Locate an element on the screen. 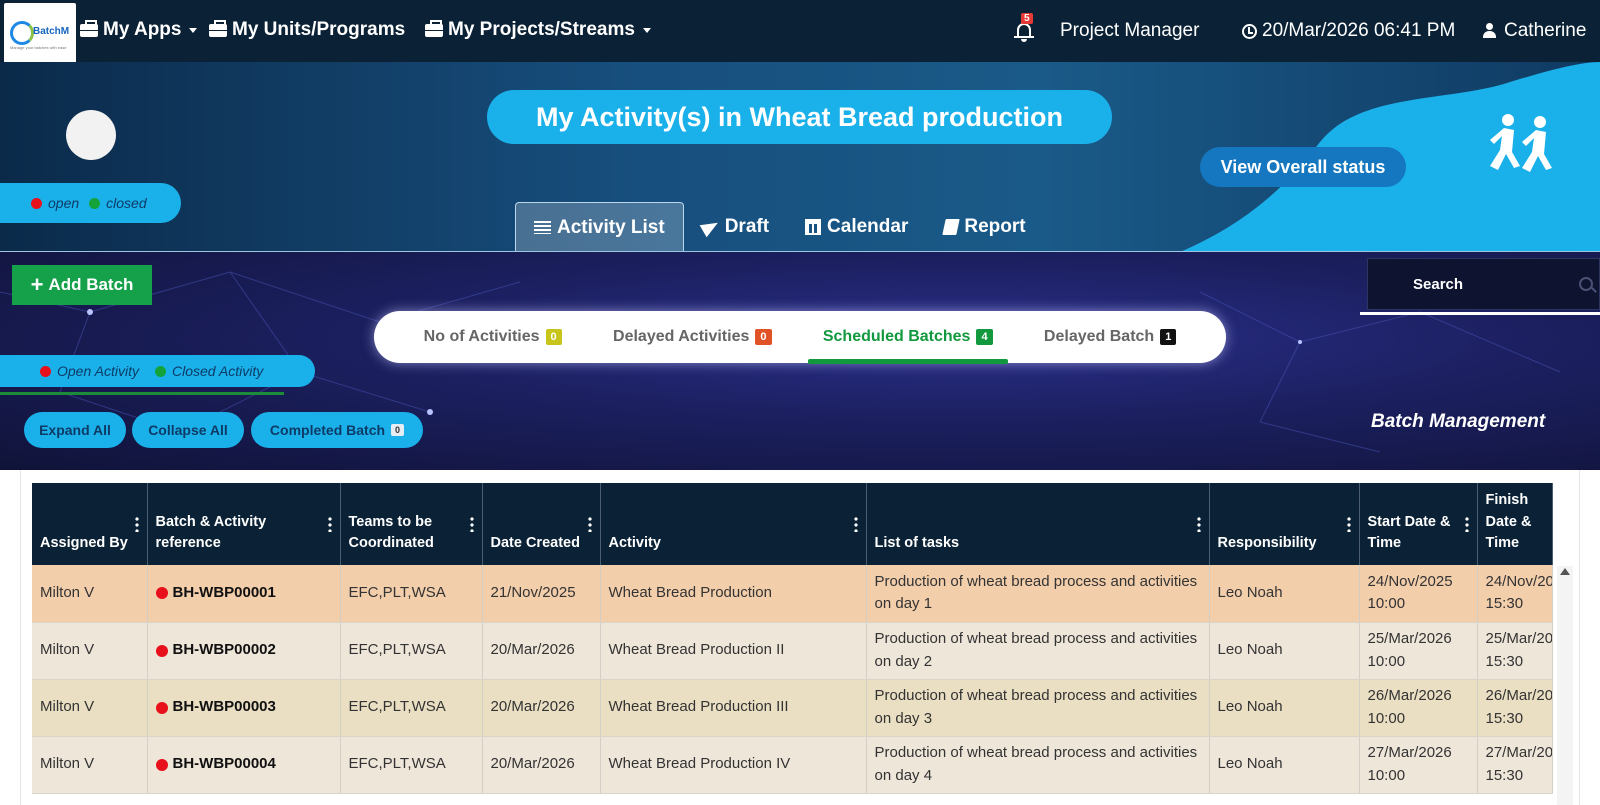 This screenshot has height=805, width=1600. column-header: Finish Date & Time is located at coordinates (1515, 524).